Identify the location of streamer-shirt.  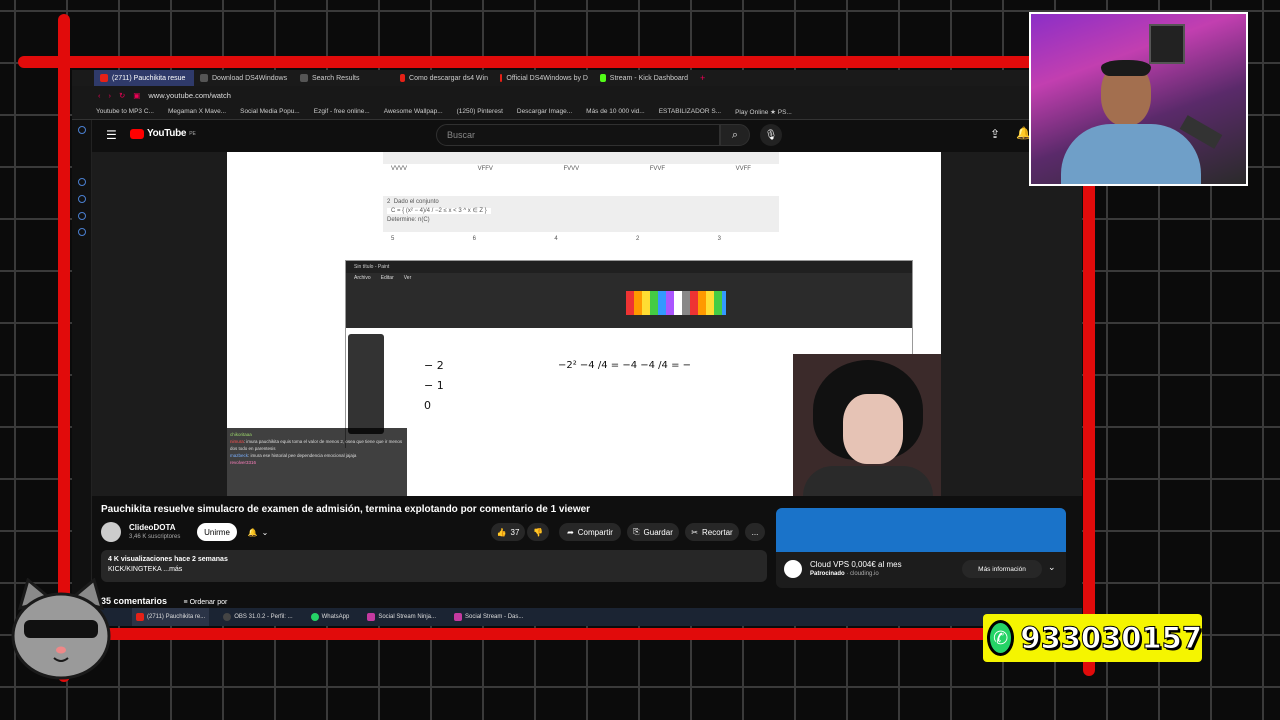
(868, 481).